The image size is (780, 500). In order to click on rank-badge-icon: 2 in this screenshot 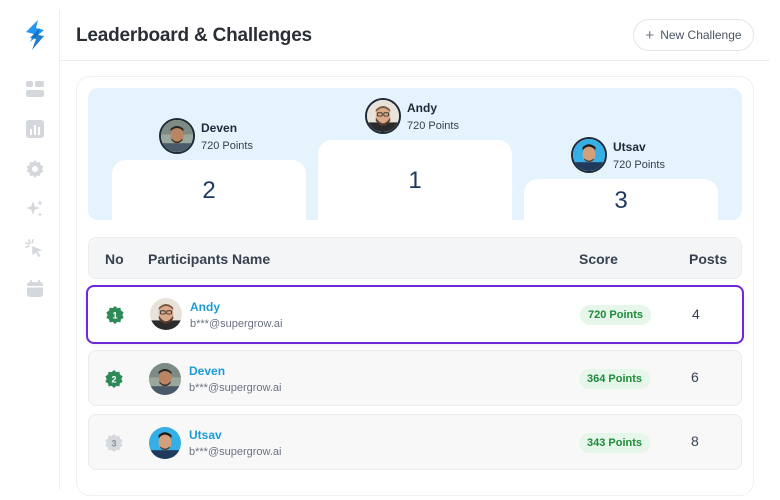, I will do `click(114, 379)`.